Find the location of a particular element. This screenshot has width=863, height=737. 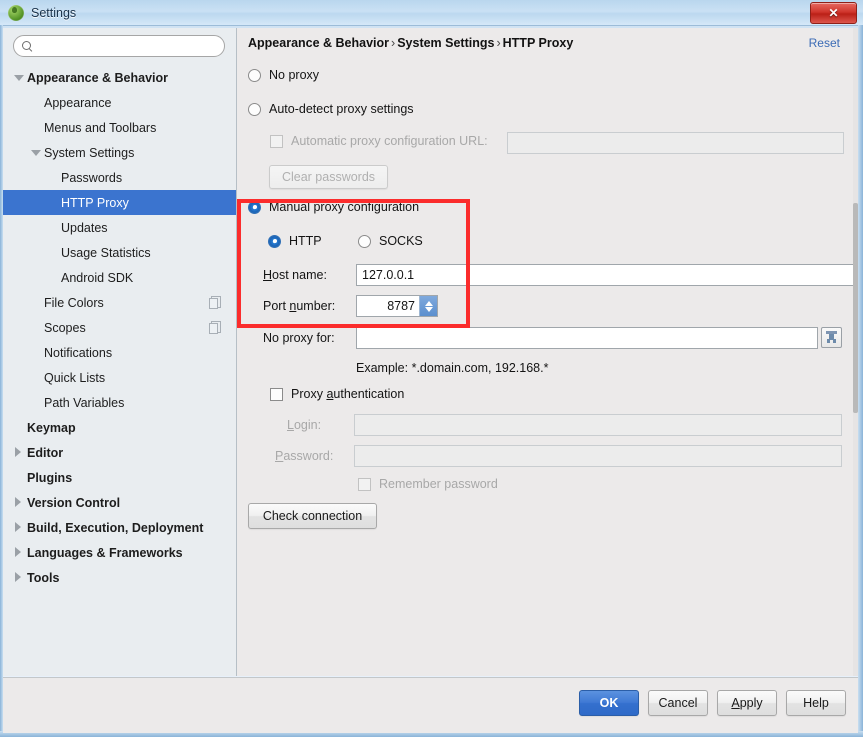

breadcrumb-part-2: System Settings is located at coordinates (446, 43).